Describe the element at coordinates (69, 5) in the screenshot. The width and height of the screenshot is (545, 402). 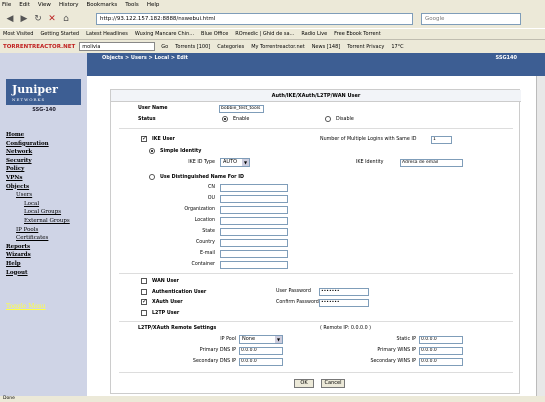
I see `menu-history: History` at that location.